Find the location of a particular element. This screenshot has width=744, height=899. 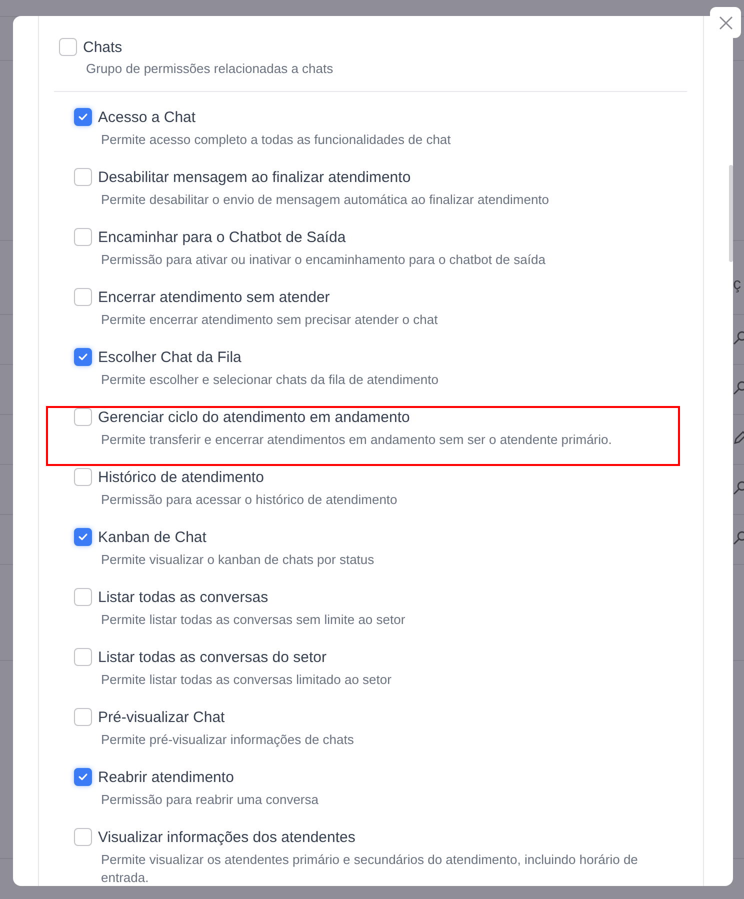

permission-label: Gerenciar ciclo do atendimento em andamento is located at coordinates (254, 417).